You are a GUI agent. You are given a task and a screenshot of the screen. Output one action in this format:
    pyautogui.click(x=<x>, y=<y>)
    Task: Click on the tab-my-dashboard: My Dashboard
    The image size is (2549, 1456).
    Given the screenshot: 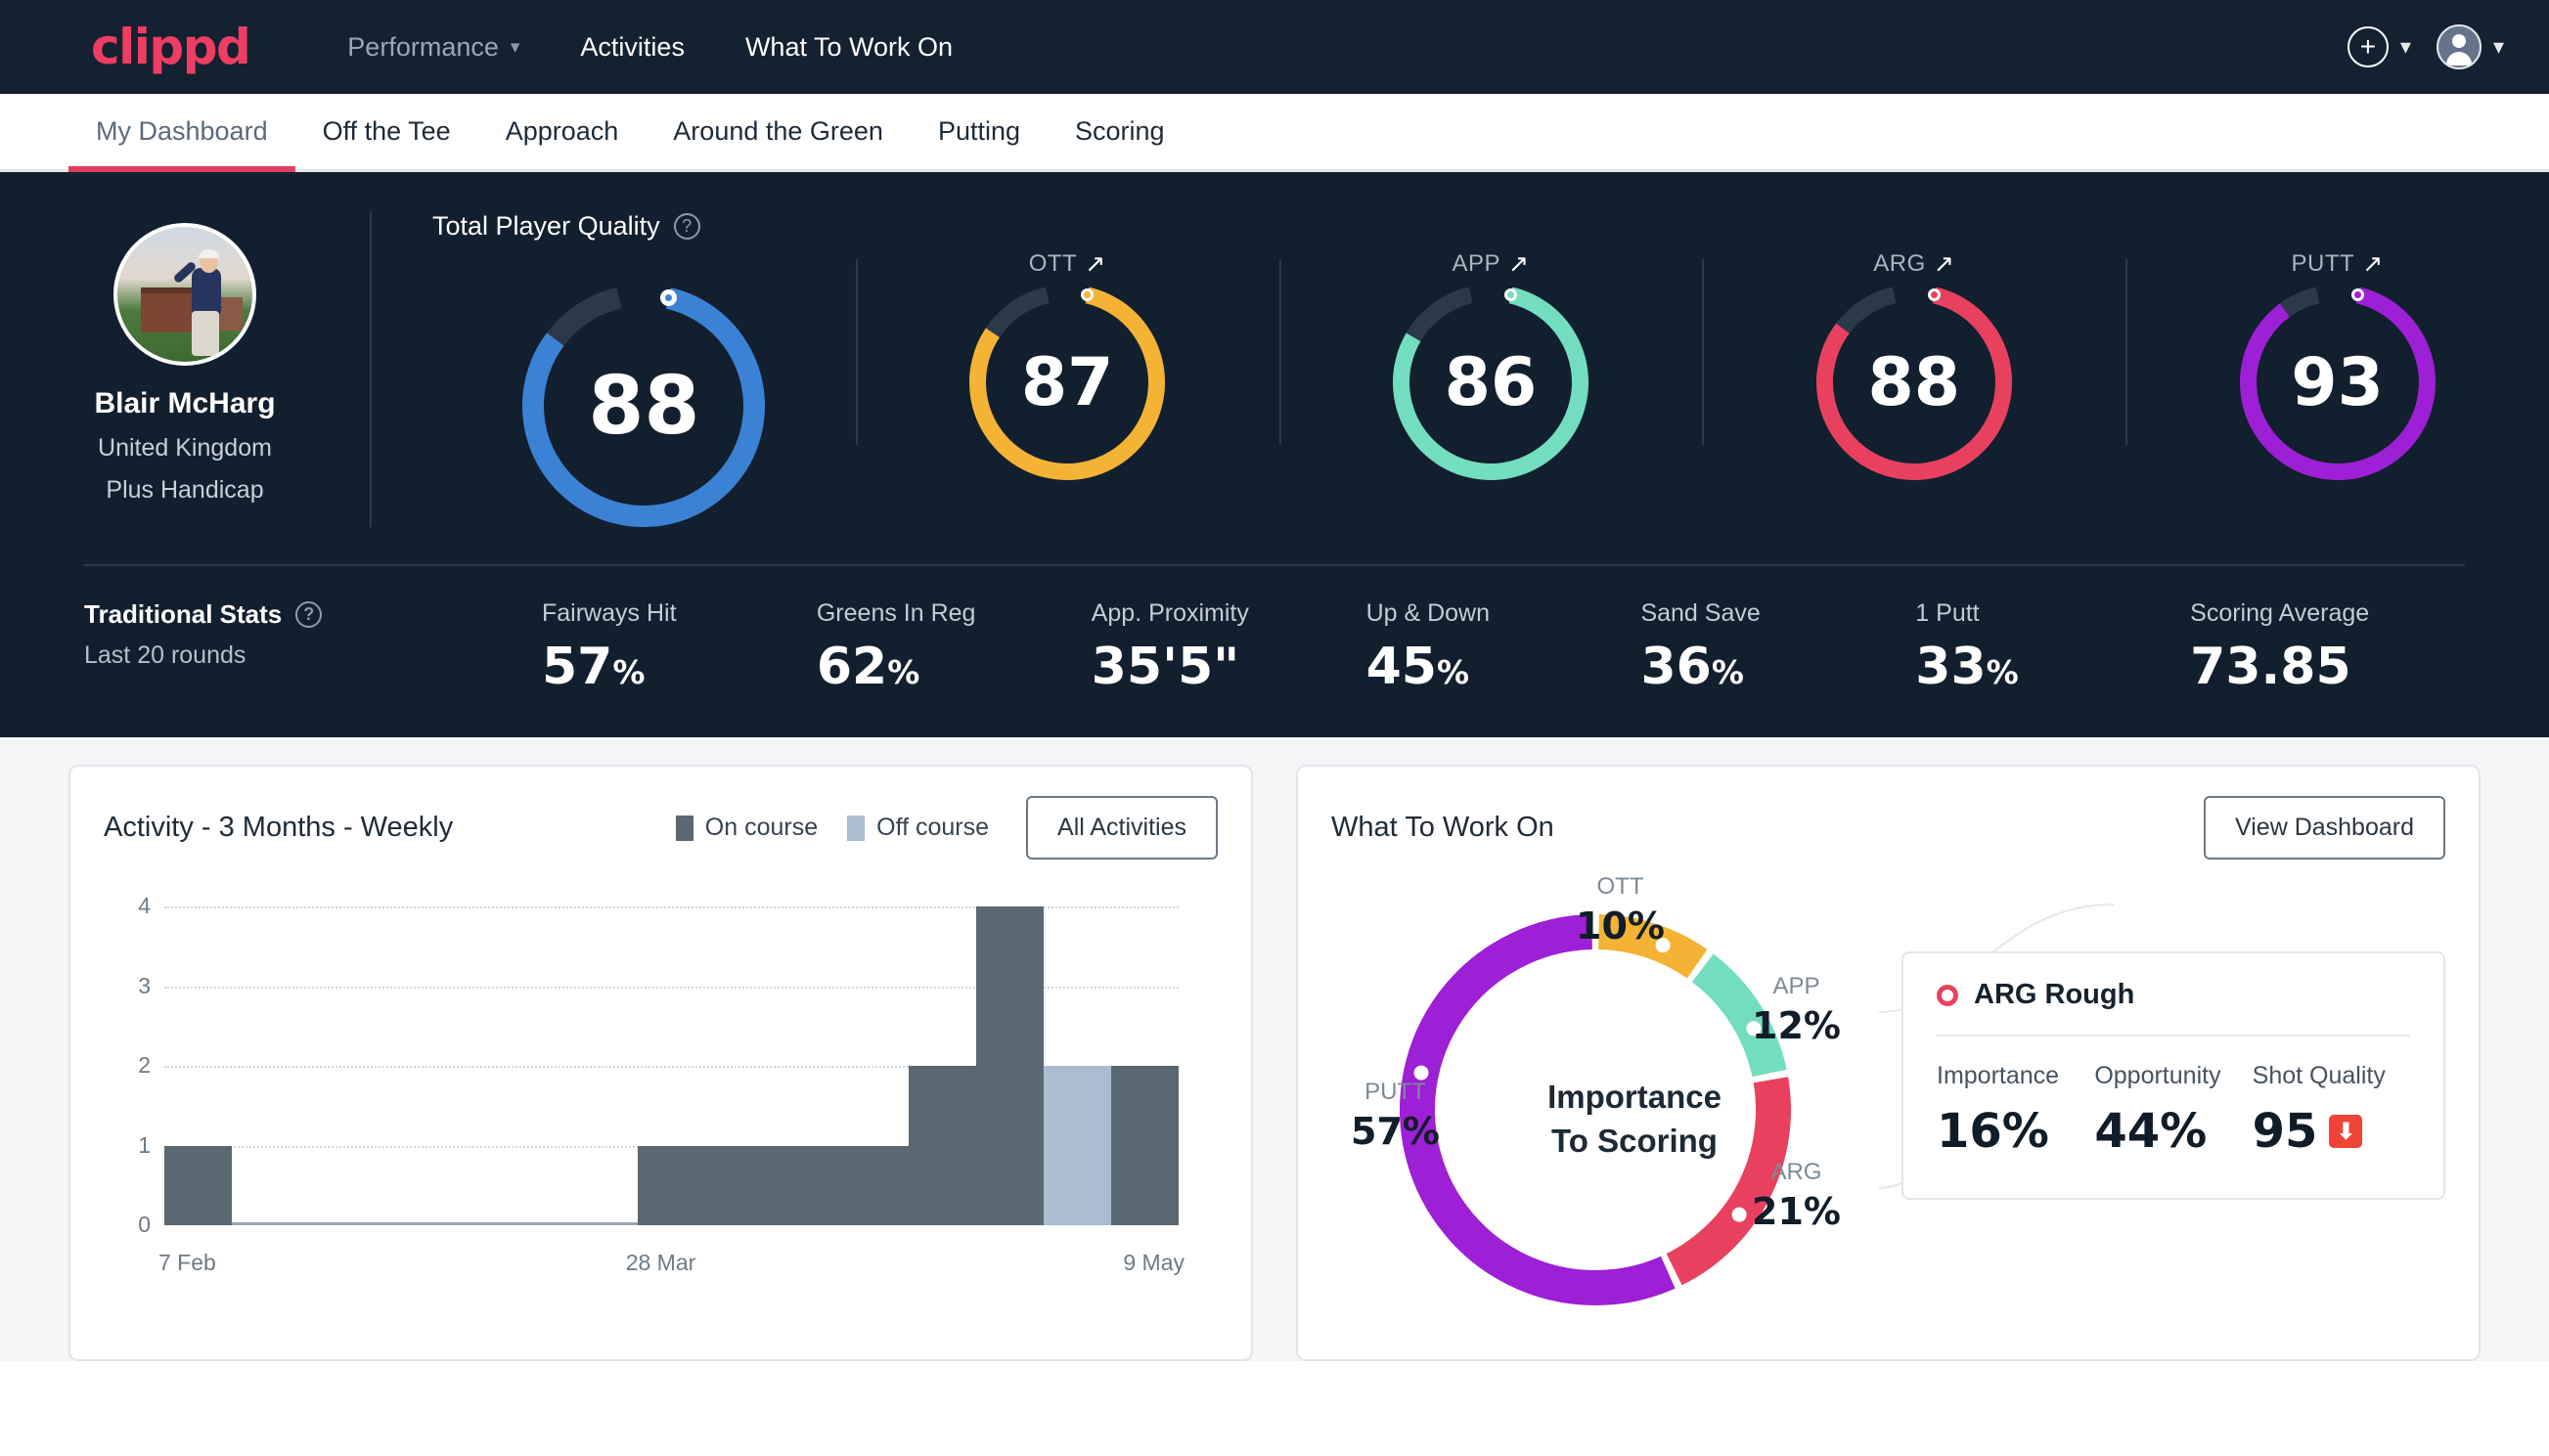 What is the action you would take?
    pyautogui.click(x=181, y=133)
    